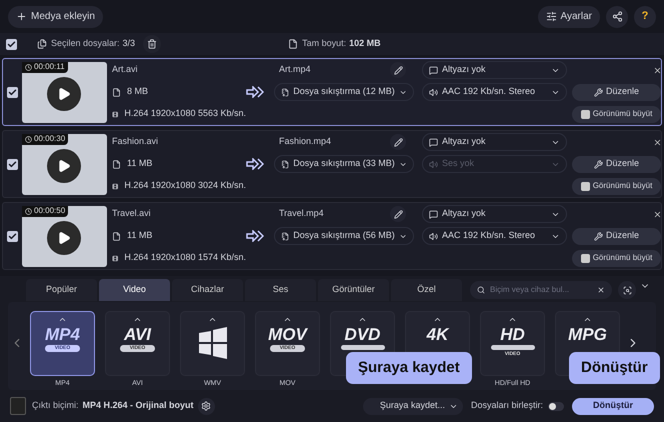  Describe the element at coordinates (137, 91) in the screenshot. I see `file-size: 8 MB` at that location.